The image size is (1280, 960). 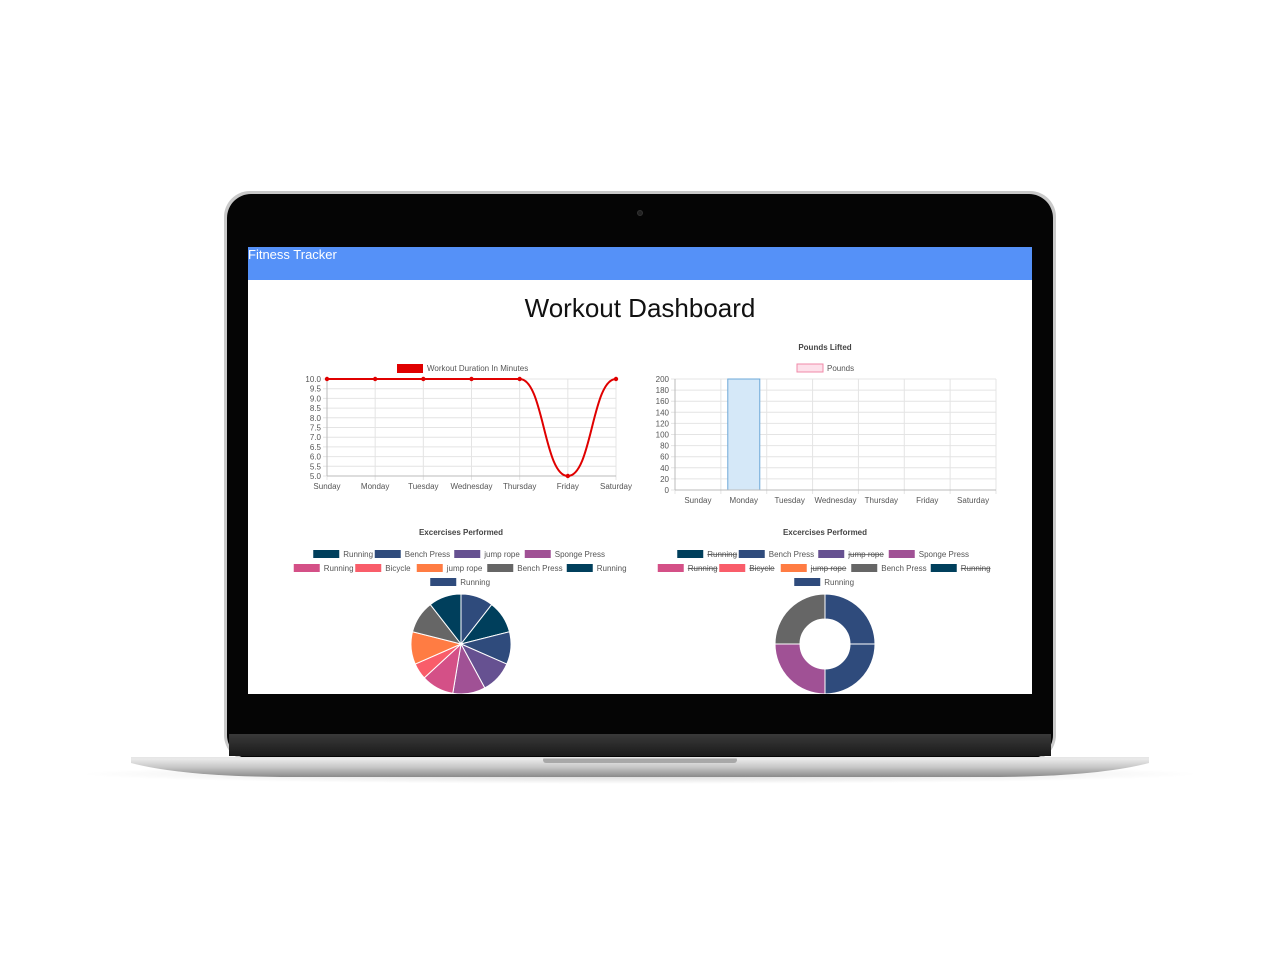 What do you see at coordinates (663, 401) in the screenshot?
I see `y-tick-label: 160` at bounding box center [663, 401].